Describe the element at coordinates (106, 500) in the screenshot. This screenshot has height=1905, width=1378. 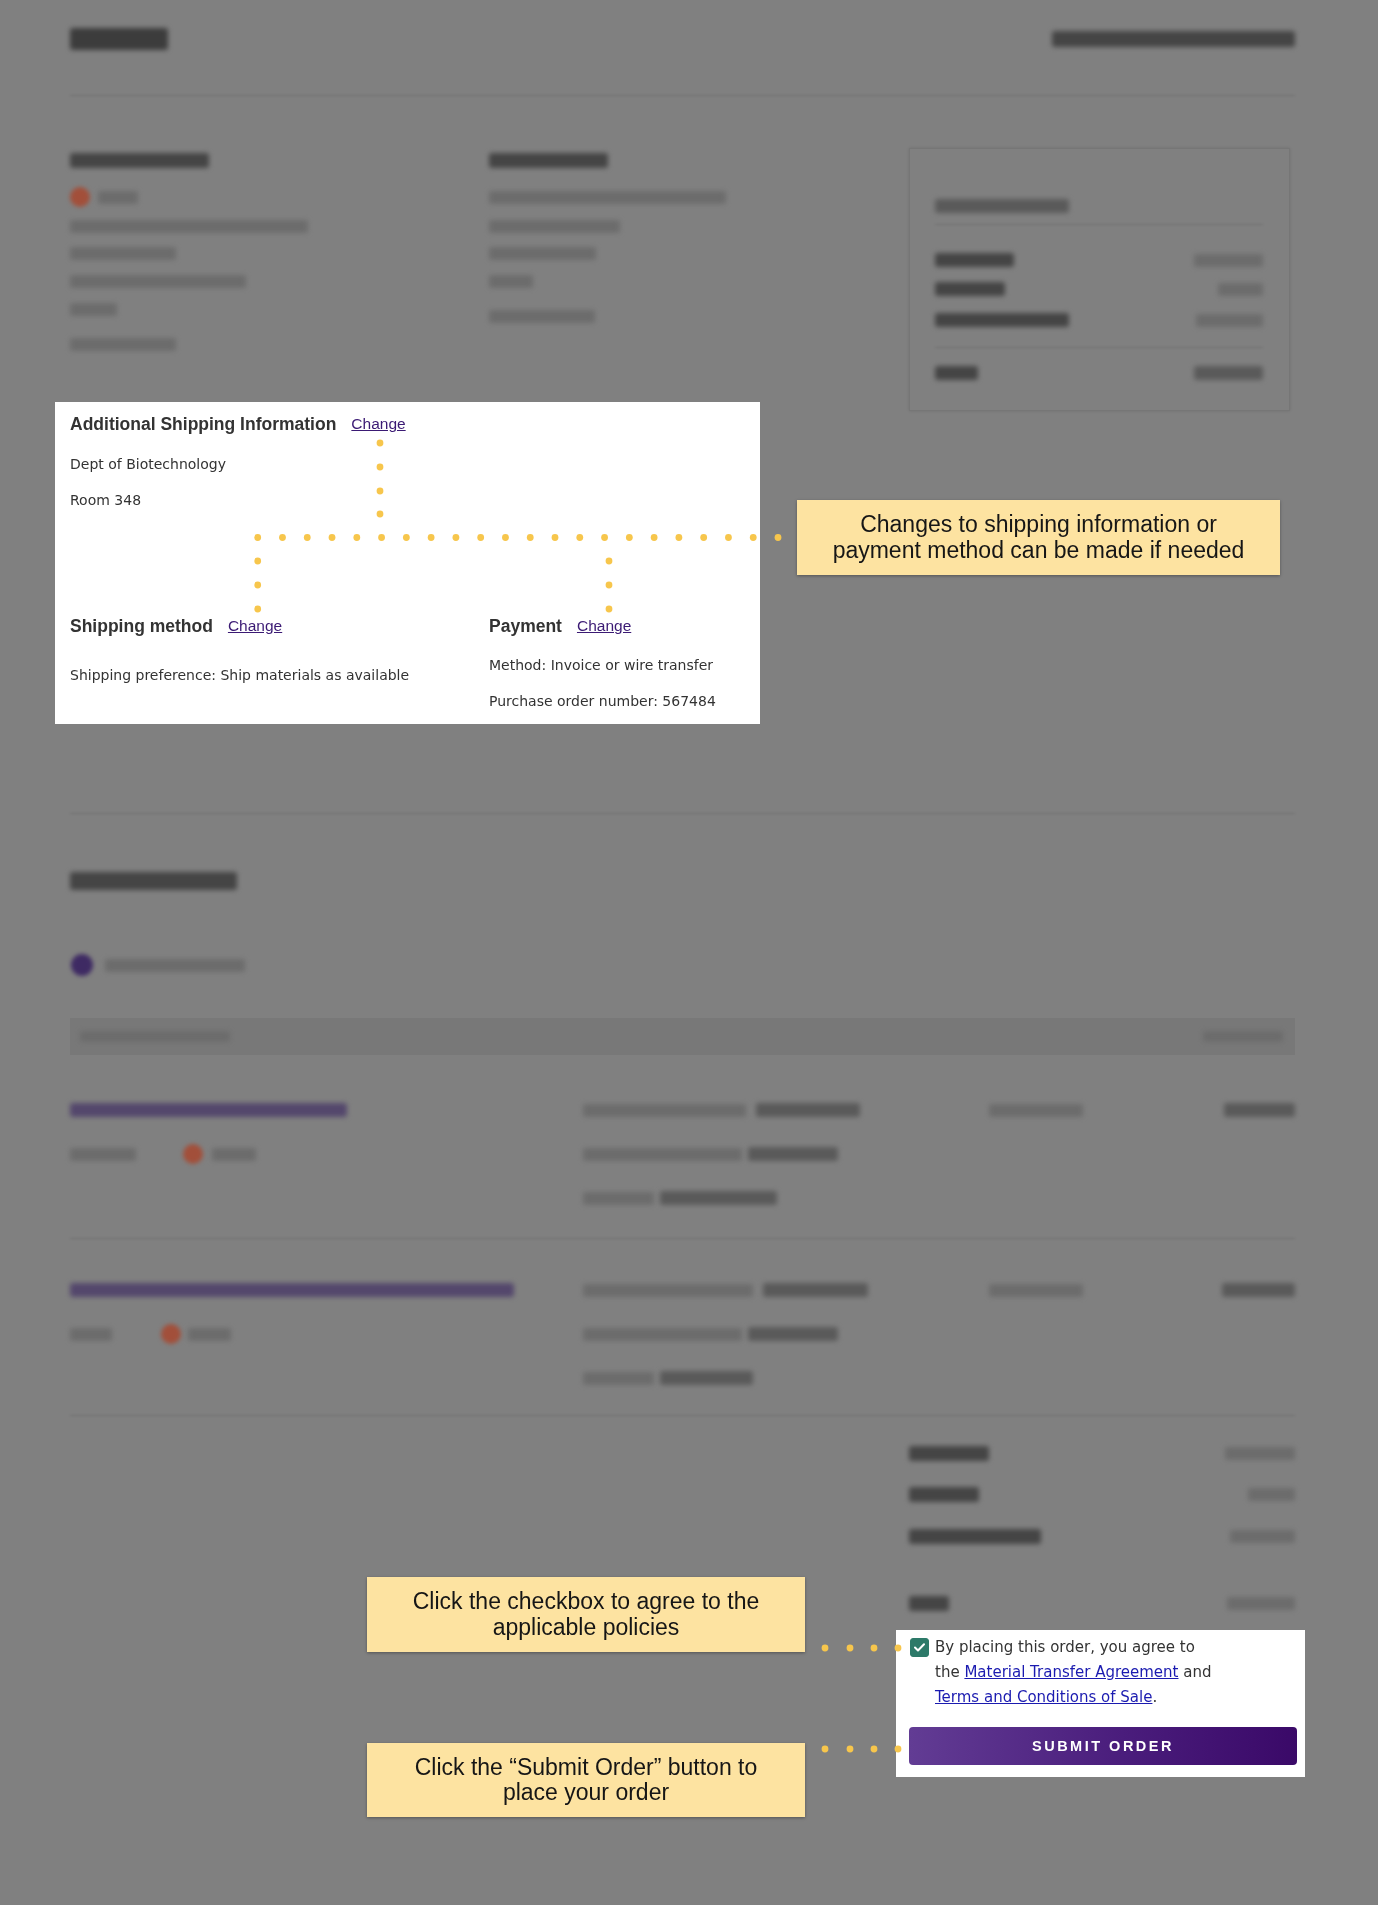
I see `info-text: Room 348` at that location.